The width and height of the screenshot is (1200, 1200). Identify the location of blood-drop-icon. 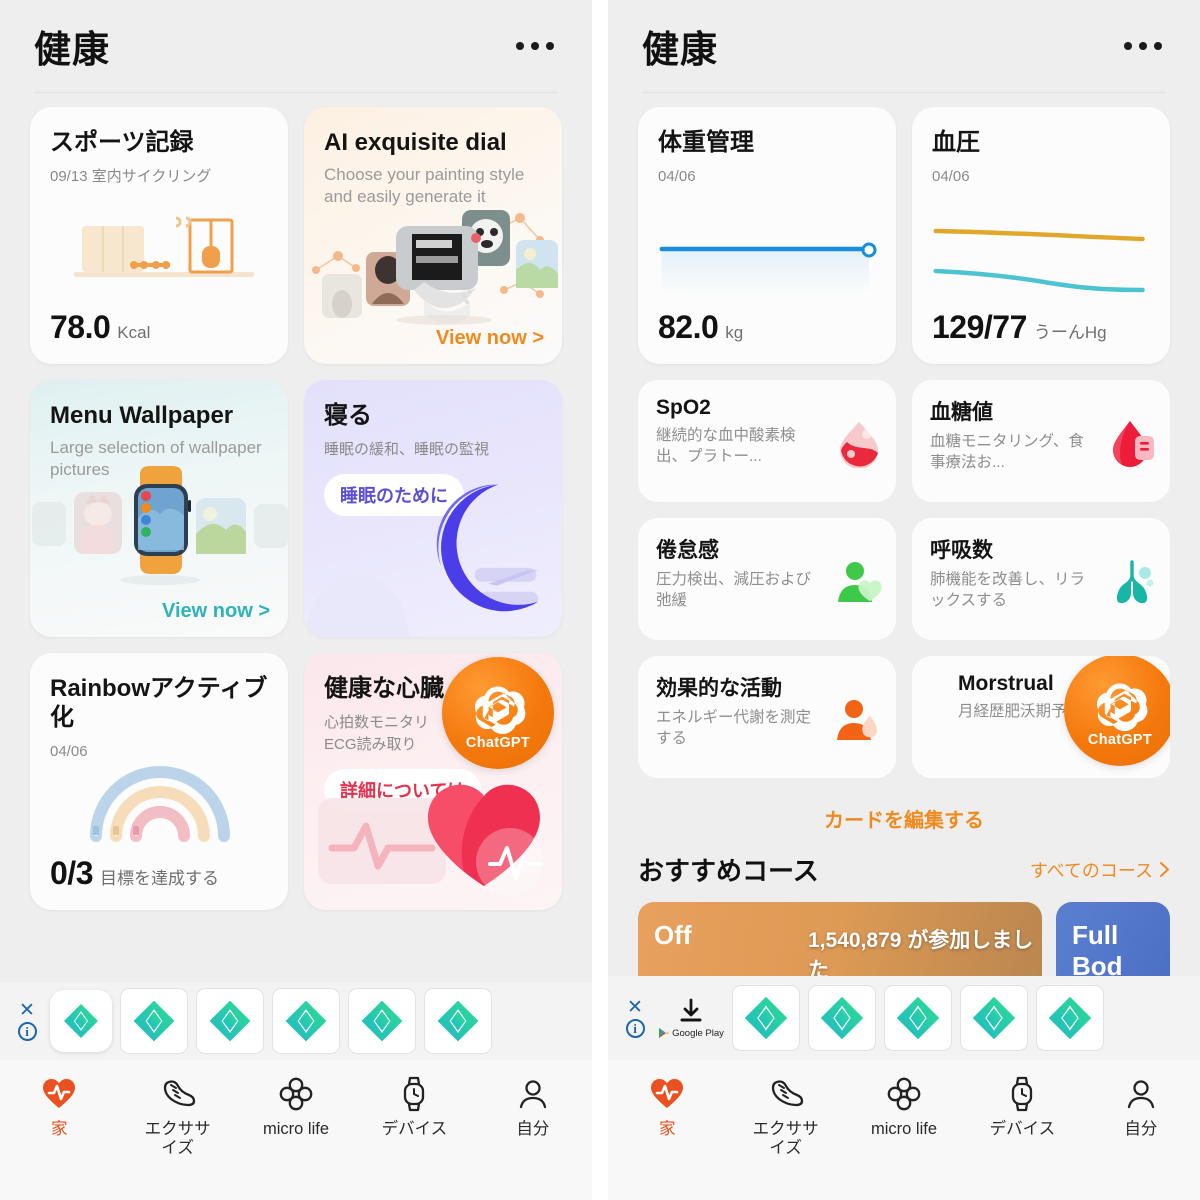
(859, 445).